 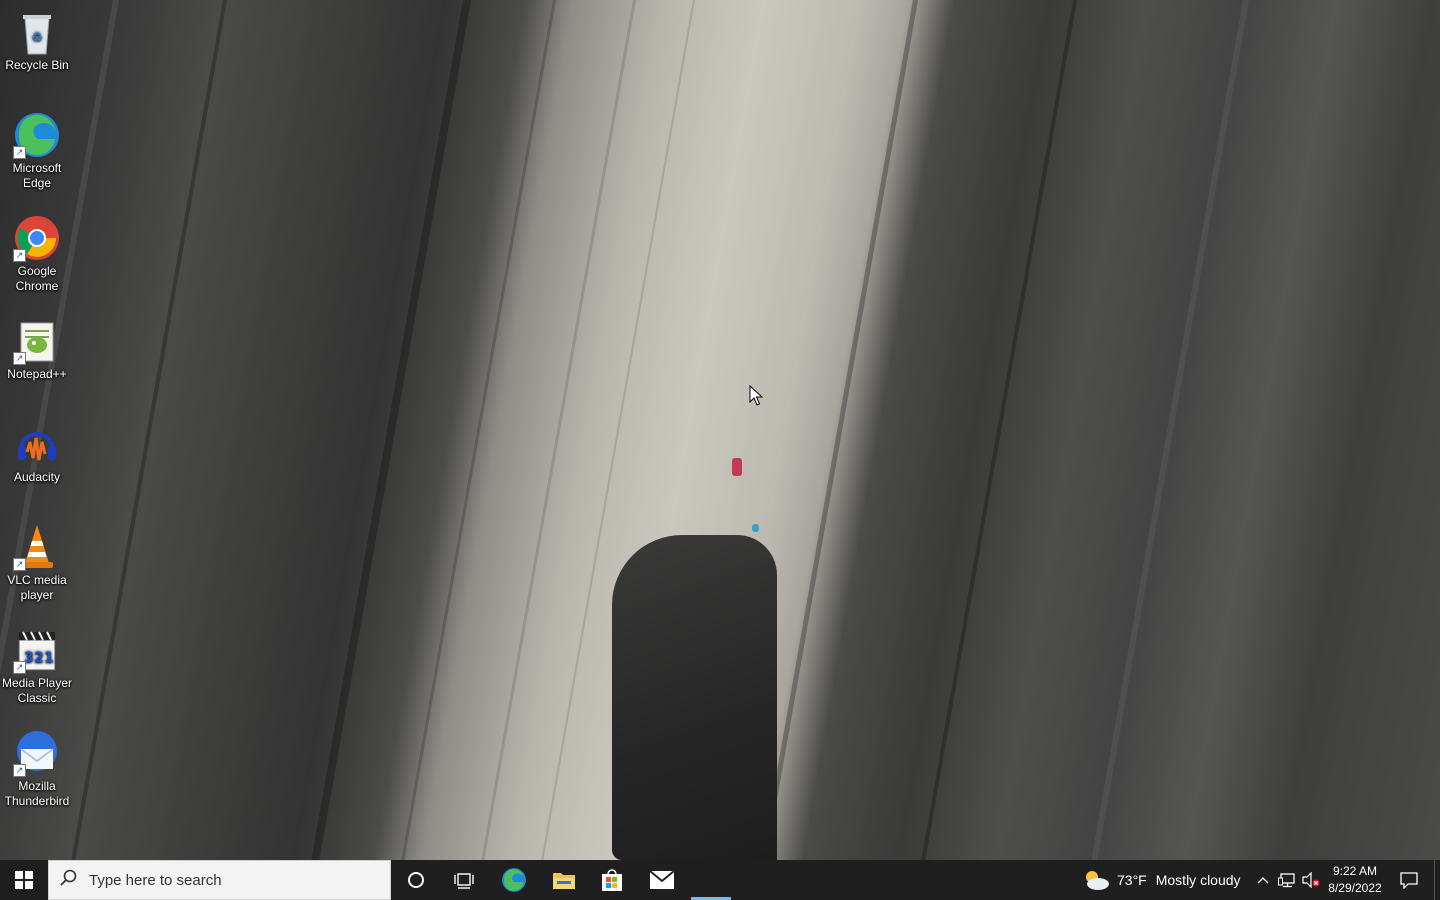 I want to click on volume-button, so click(x=1311, y=880).